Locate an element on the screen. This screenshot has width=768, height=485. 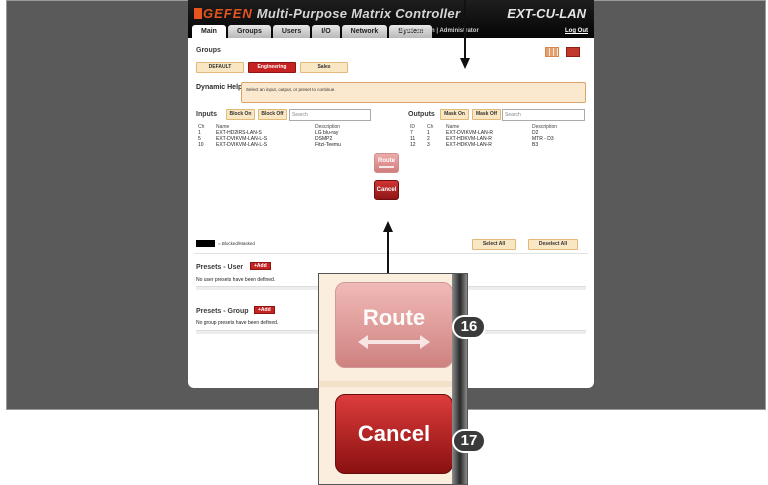
tab-network: Network is located at coordinates (364, 31).